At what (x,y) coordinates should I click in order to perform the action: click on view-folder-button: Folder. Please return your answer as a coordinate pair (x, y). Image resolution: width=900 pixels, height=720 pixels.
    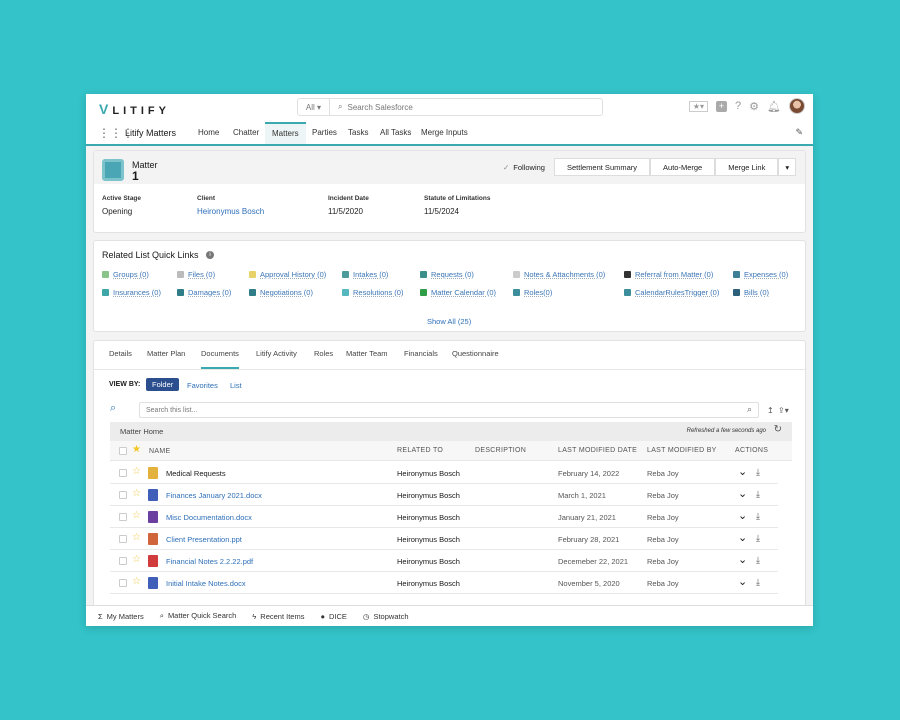
    Looking at the image, I should click on (163, 384).